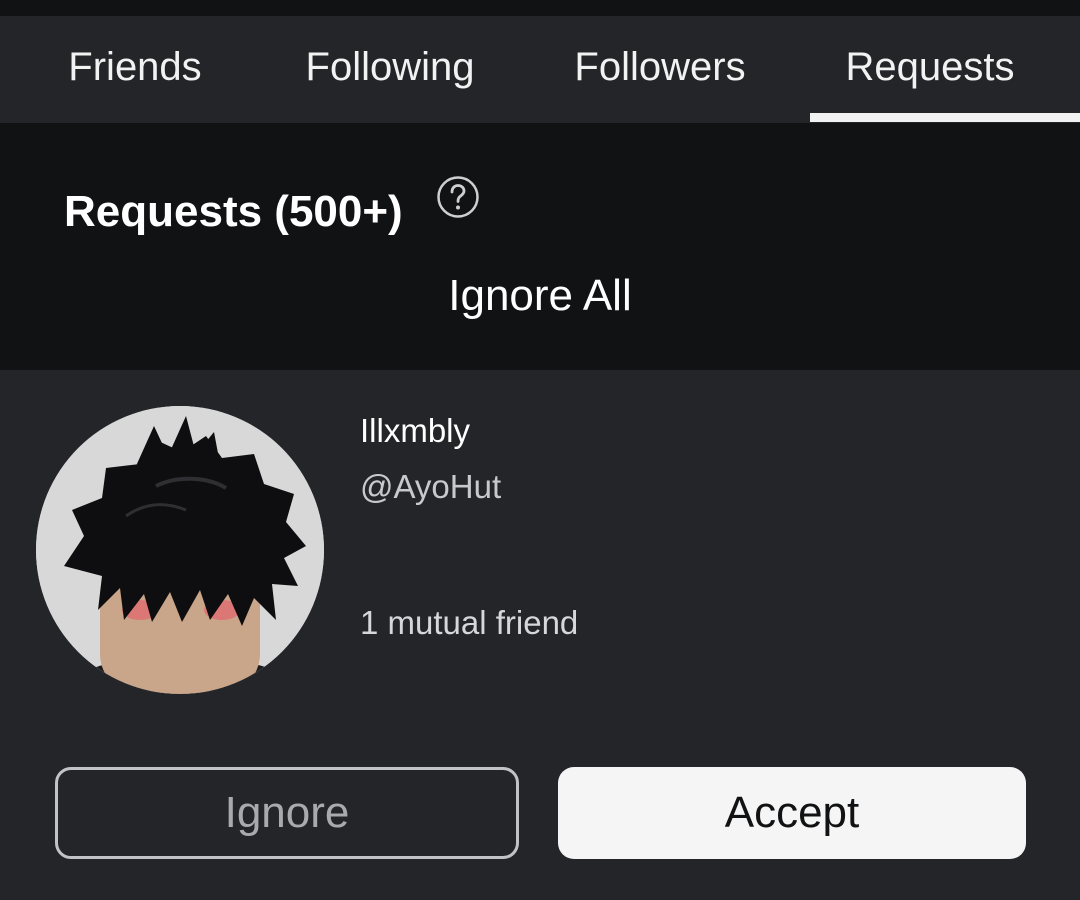 Image resolution: width=1080 pixels, height=900 pixels. I want to click on ignore-all-button: Ignore All, so click(540, 296).